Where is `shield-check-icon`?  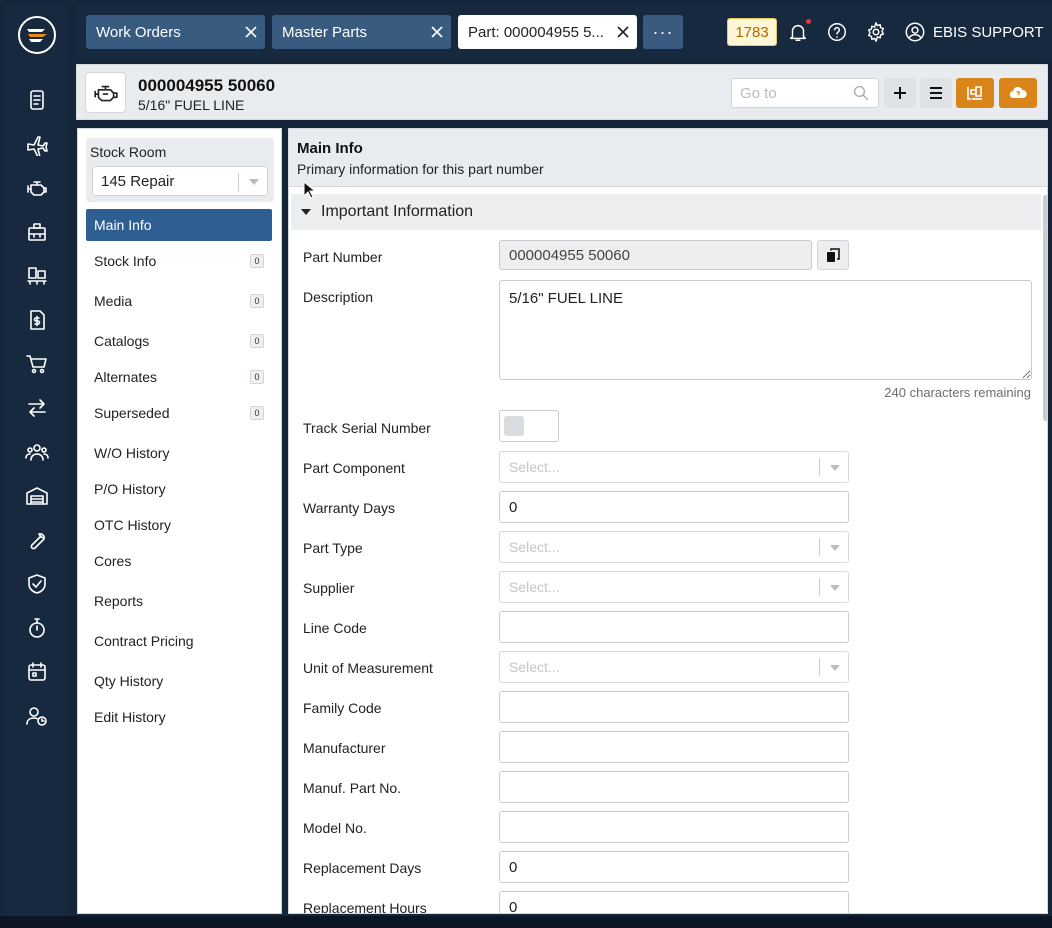
shield-check-icon is located at coordinates (37, 584).